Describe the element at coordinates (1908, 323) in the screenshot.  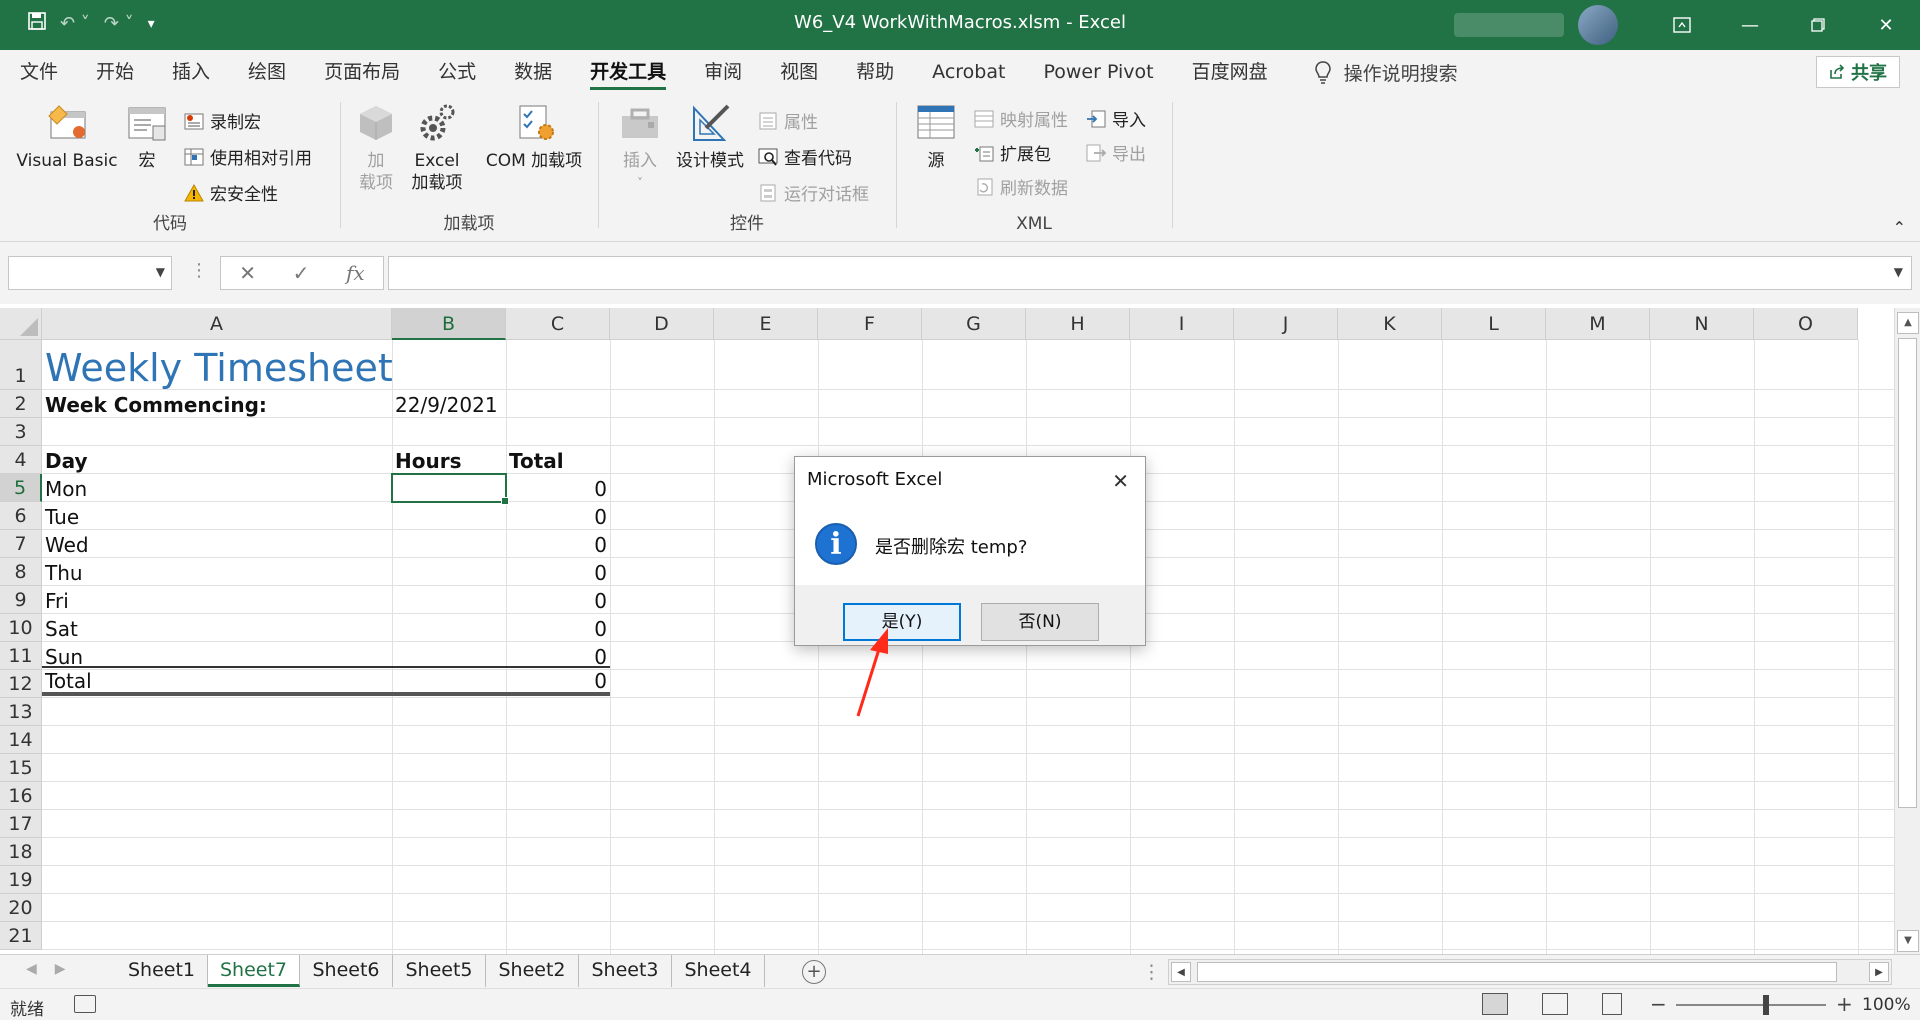
I see `scroll-up-icon: ▲` at that location.